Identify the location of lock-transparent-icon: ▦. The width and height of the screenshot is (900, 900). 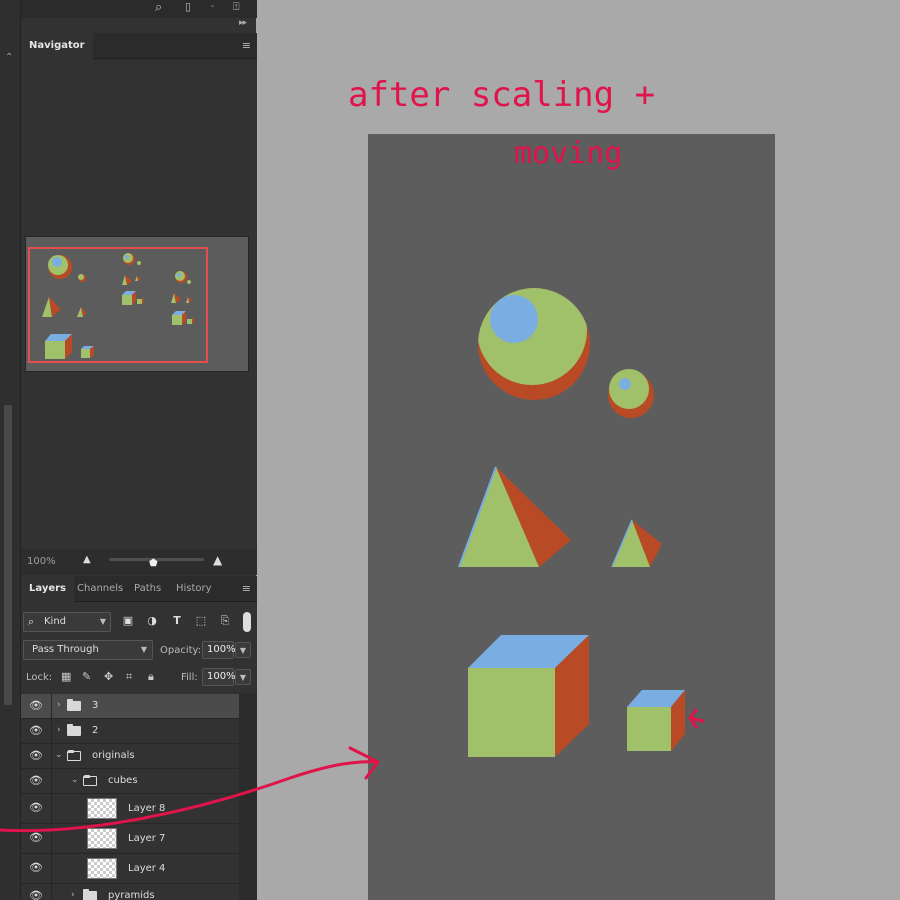
(66, 676).